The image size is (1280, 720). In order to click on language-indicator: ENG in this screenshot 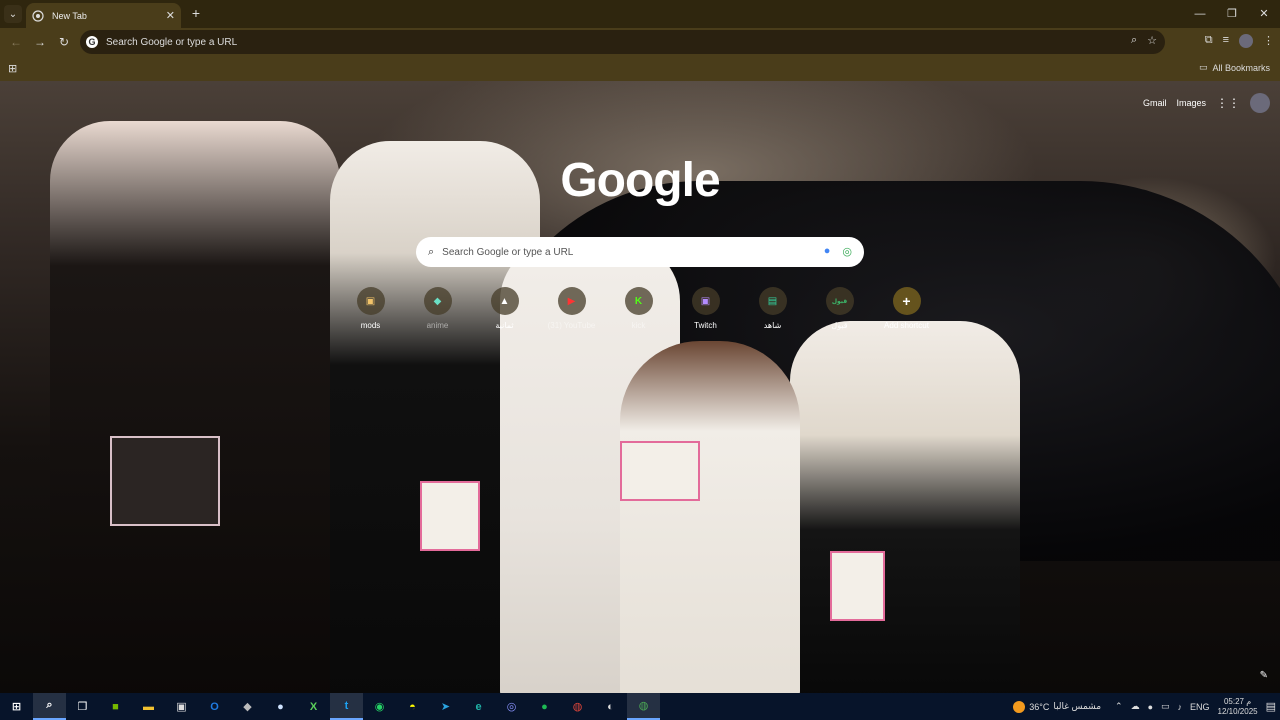, I will do `click(1200, 707)`.